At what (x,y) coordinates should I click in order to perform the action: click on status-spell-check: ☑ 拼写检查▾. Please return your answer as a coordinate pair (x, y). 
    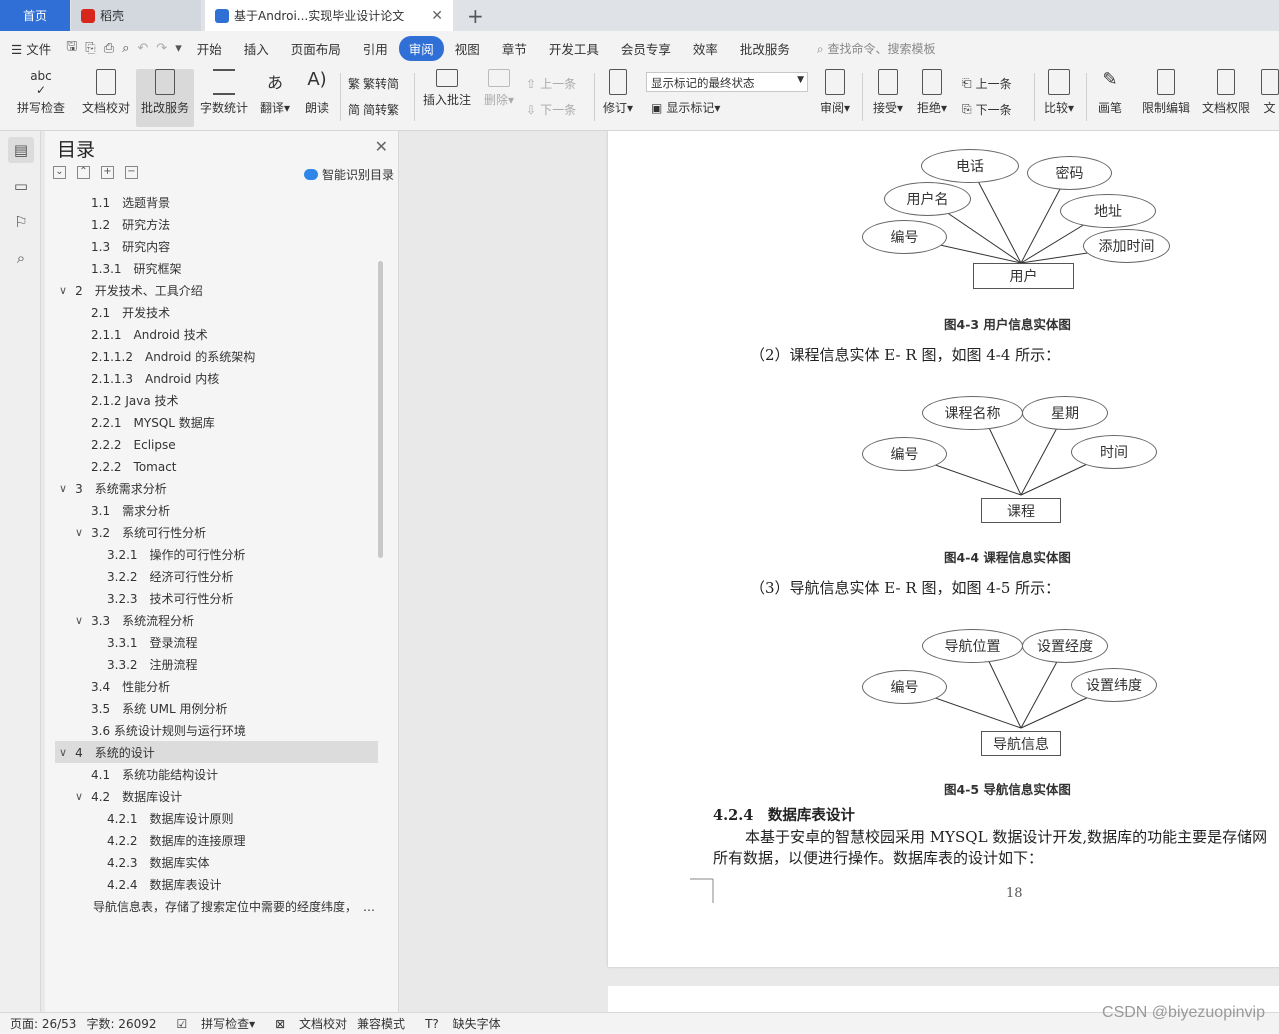
    Looking at the image, I should click on (211, 1023).